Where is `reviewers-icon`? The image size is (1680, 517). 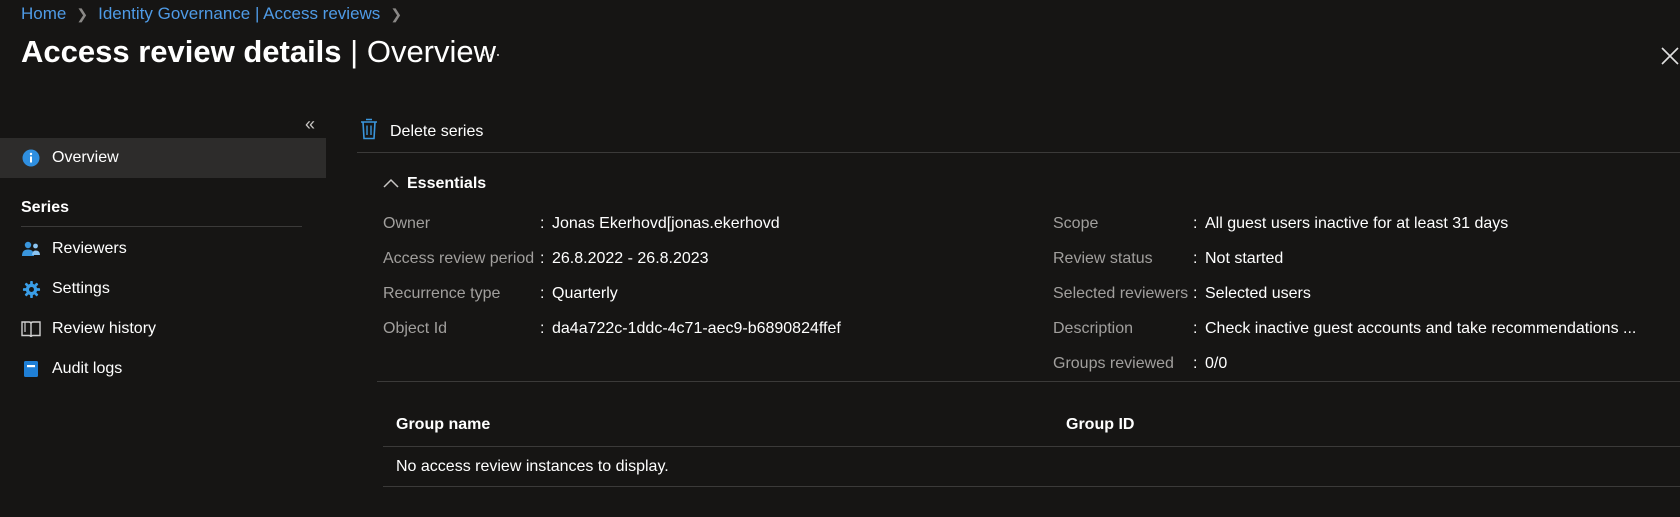
reviewers-icon is located at coordinates (31, 249).